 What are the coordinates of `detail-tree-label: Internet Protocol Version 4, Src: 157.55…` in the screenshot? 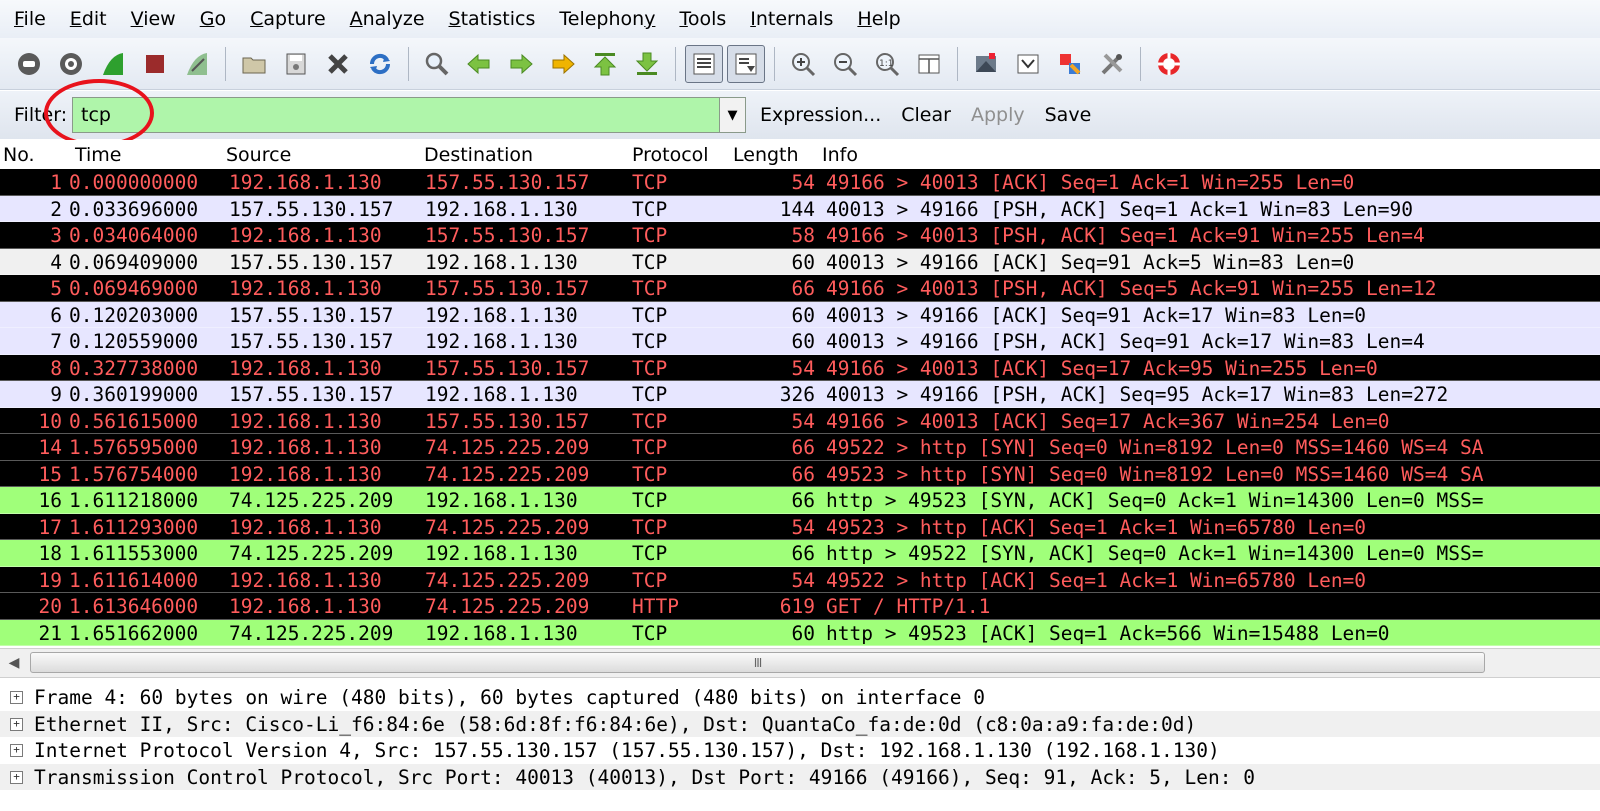 It's located at (627, 750).